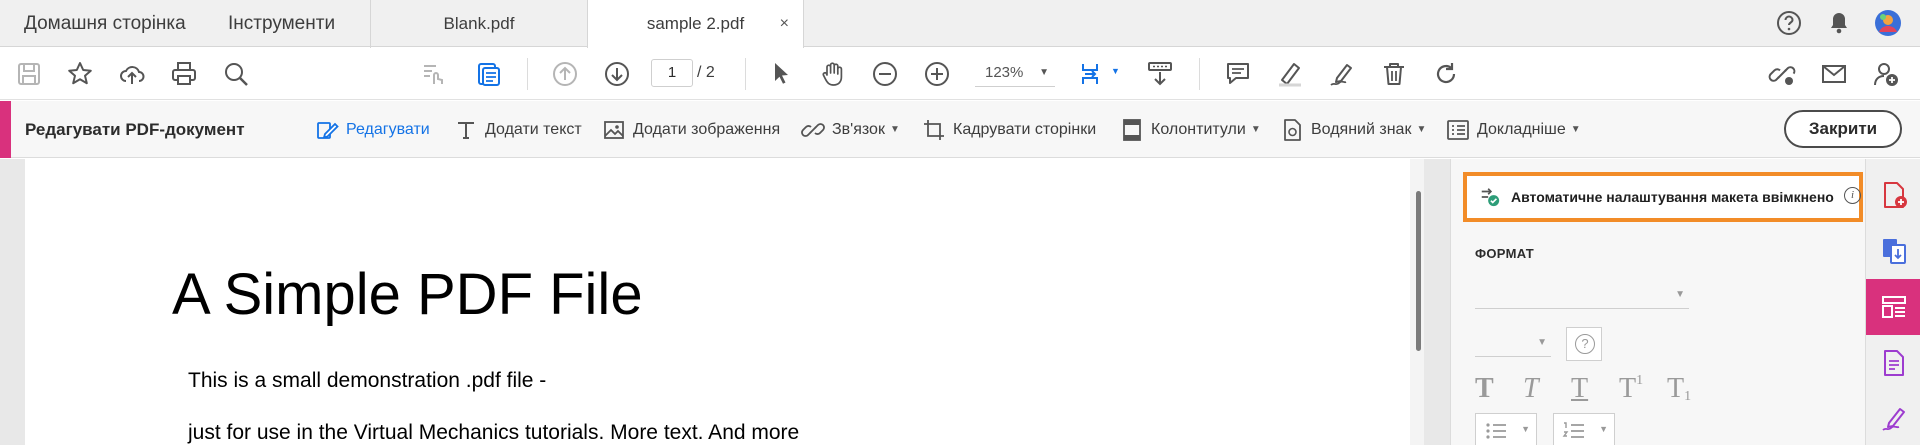 This screenshot has height=445, width=1920. I want to click on numbered-list-icon, so click(1573, 430).